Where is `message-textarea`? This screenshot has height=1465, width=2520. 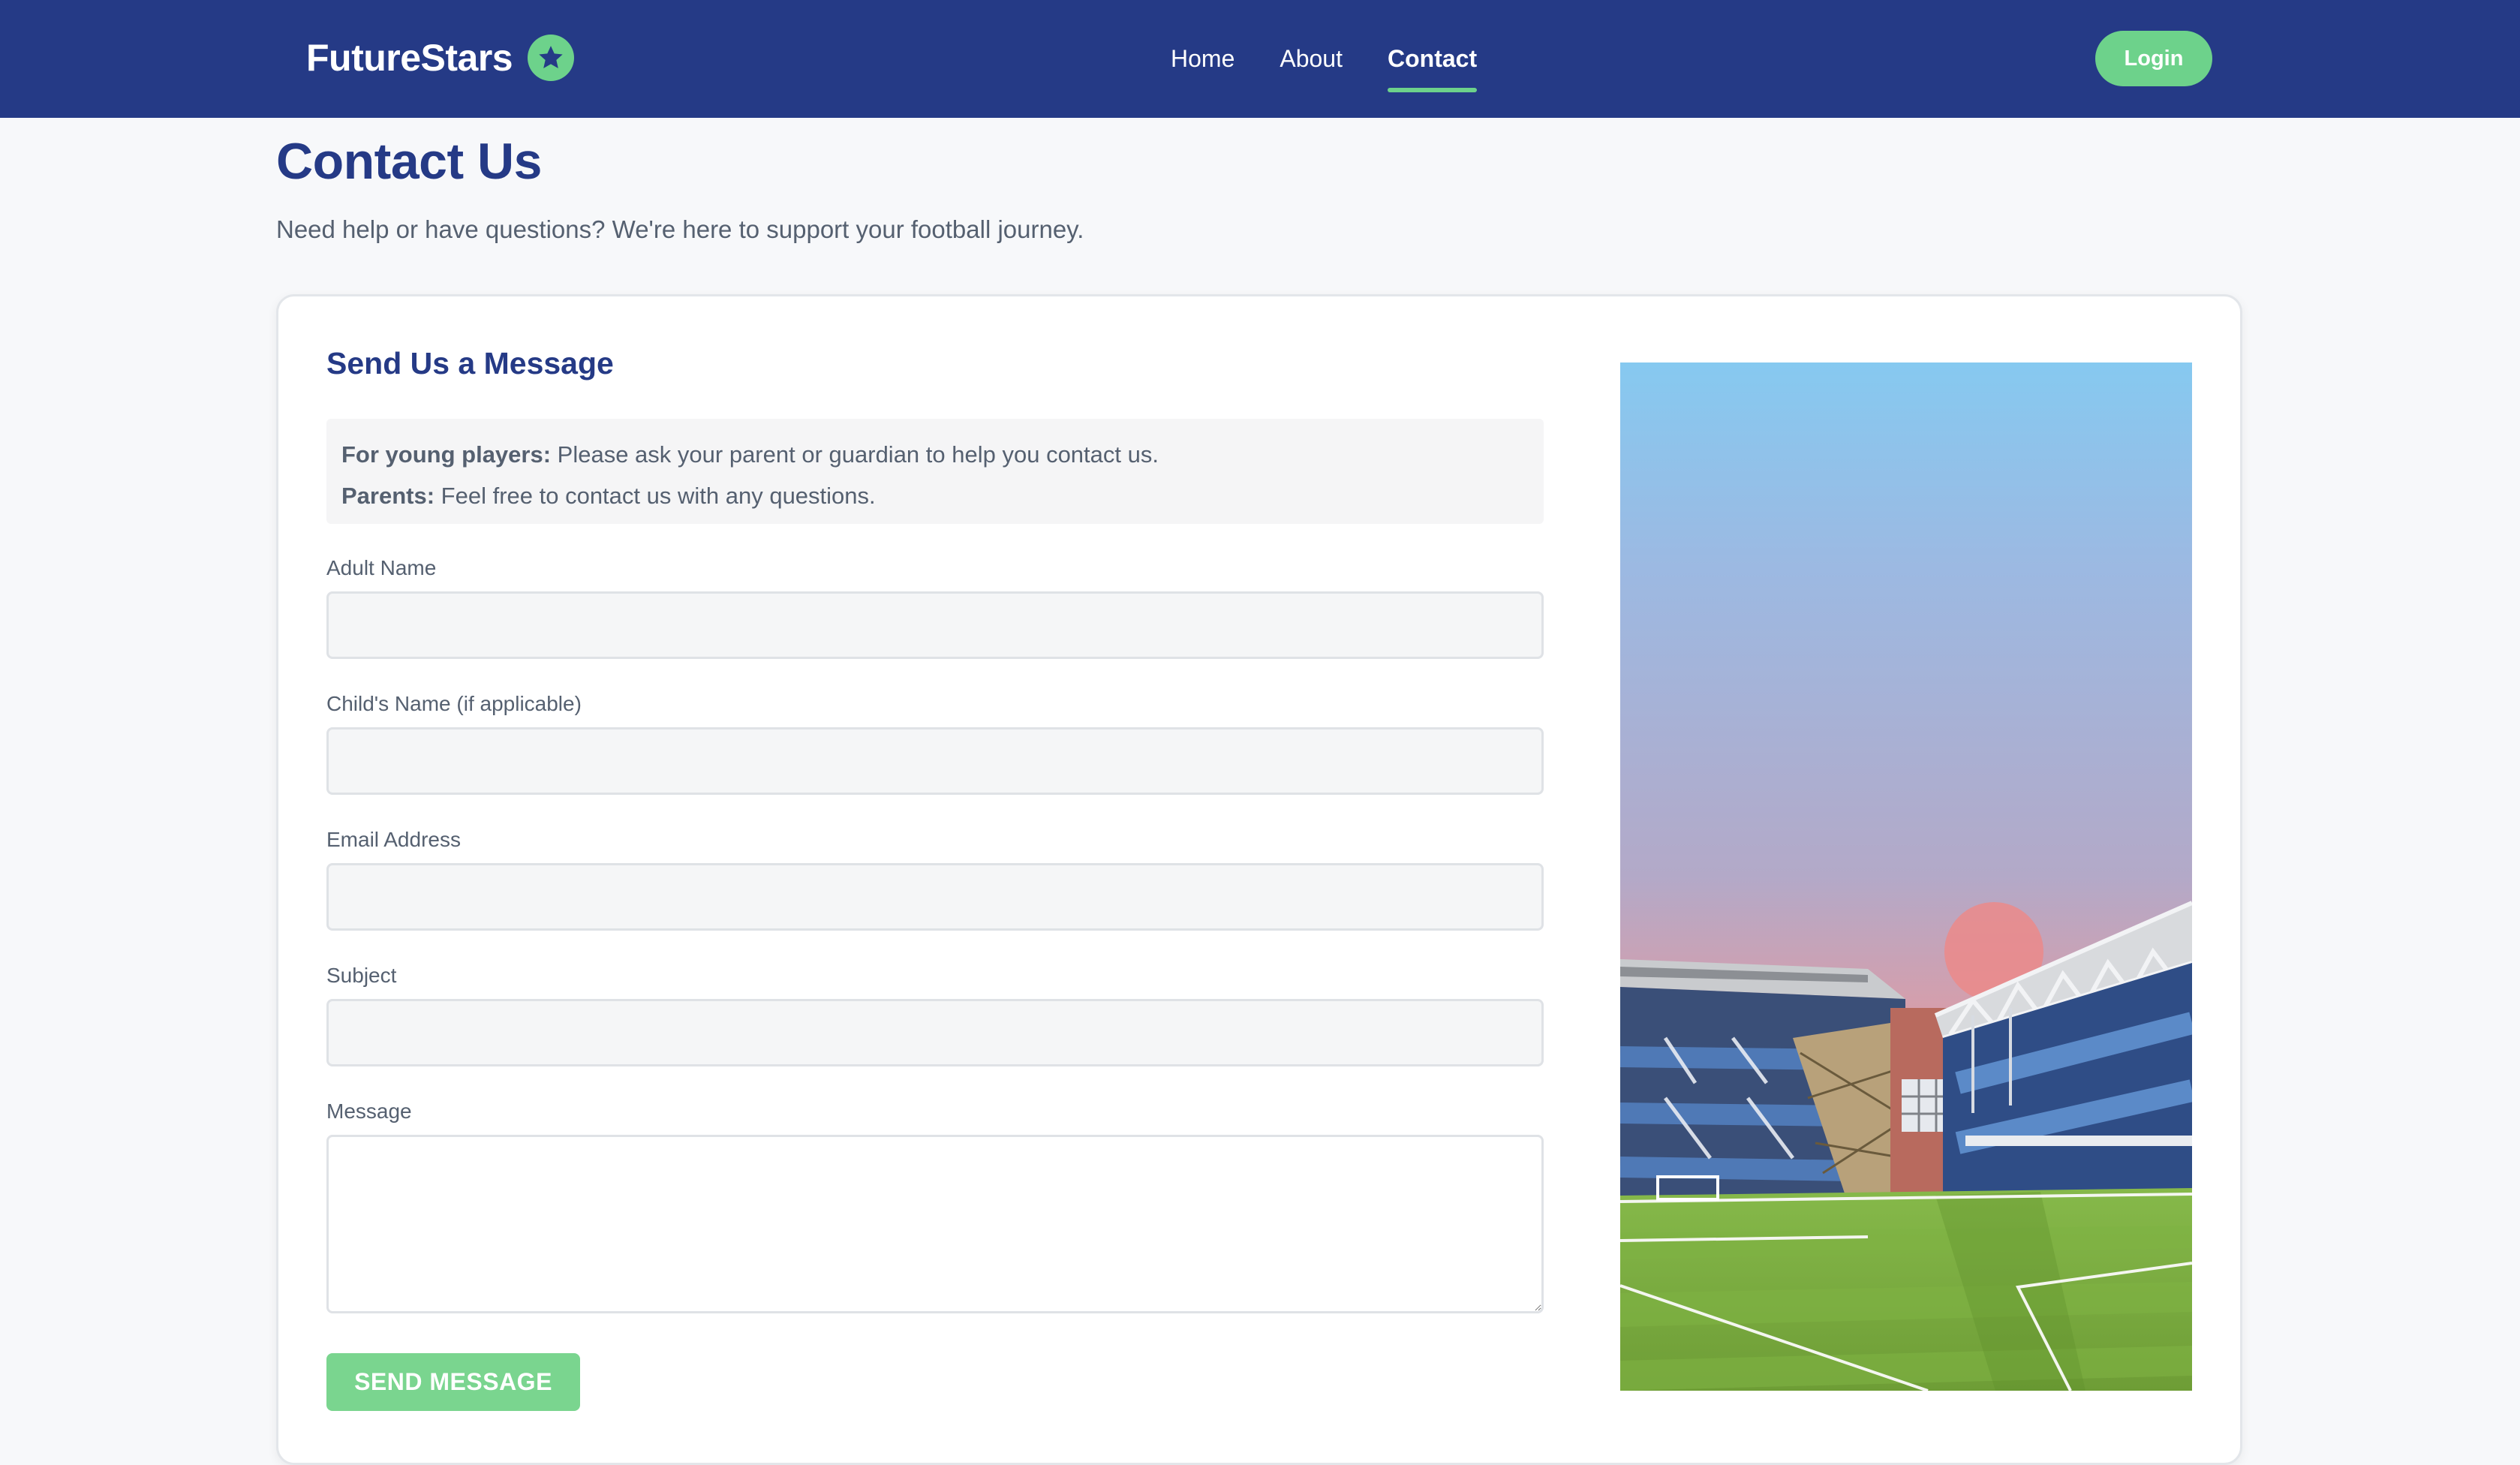 message-textarea is located at coordinates (935, 1224).